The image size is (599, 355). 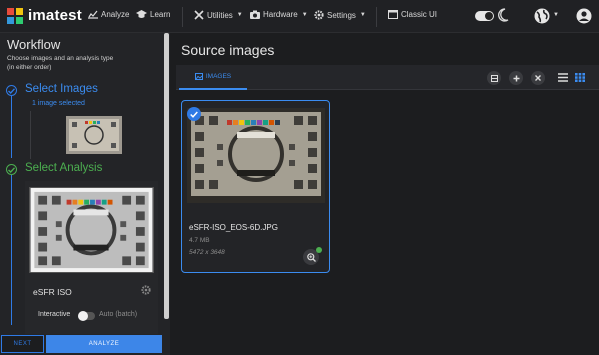 What do you see at coordinates (91, 230) in the screenshot?
I see `esfr-chart-preview` at bounding box center [91, 230].